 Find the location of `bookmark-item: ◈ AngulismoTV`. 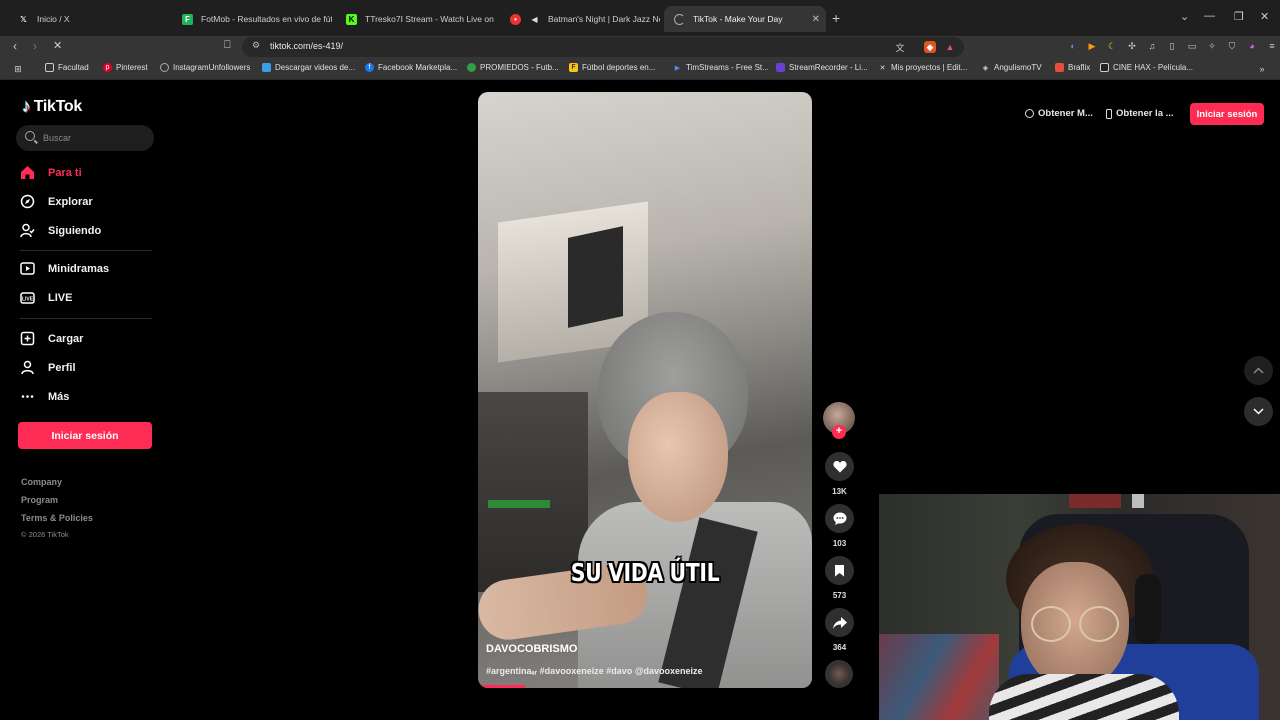

bookmark-item: ◈ AngulismoTV is located at coordinates (1011, 67).